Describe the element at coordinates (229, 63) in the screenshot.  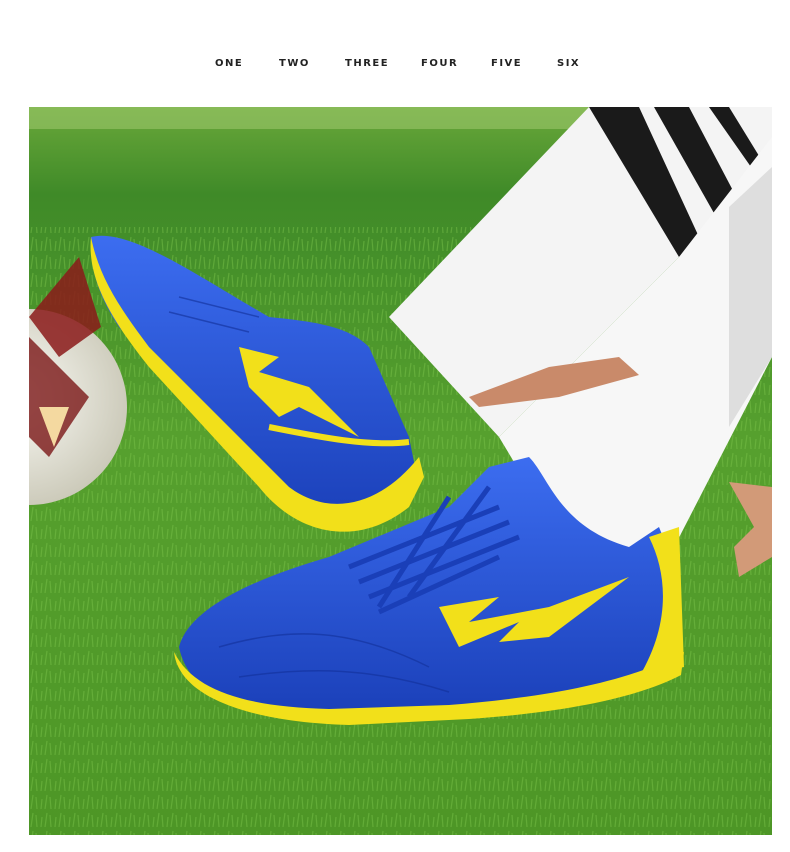
I see `tab-one: ONE` at that location.